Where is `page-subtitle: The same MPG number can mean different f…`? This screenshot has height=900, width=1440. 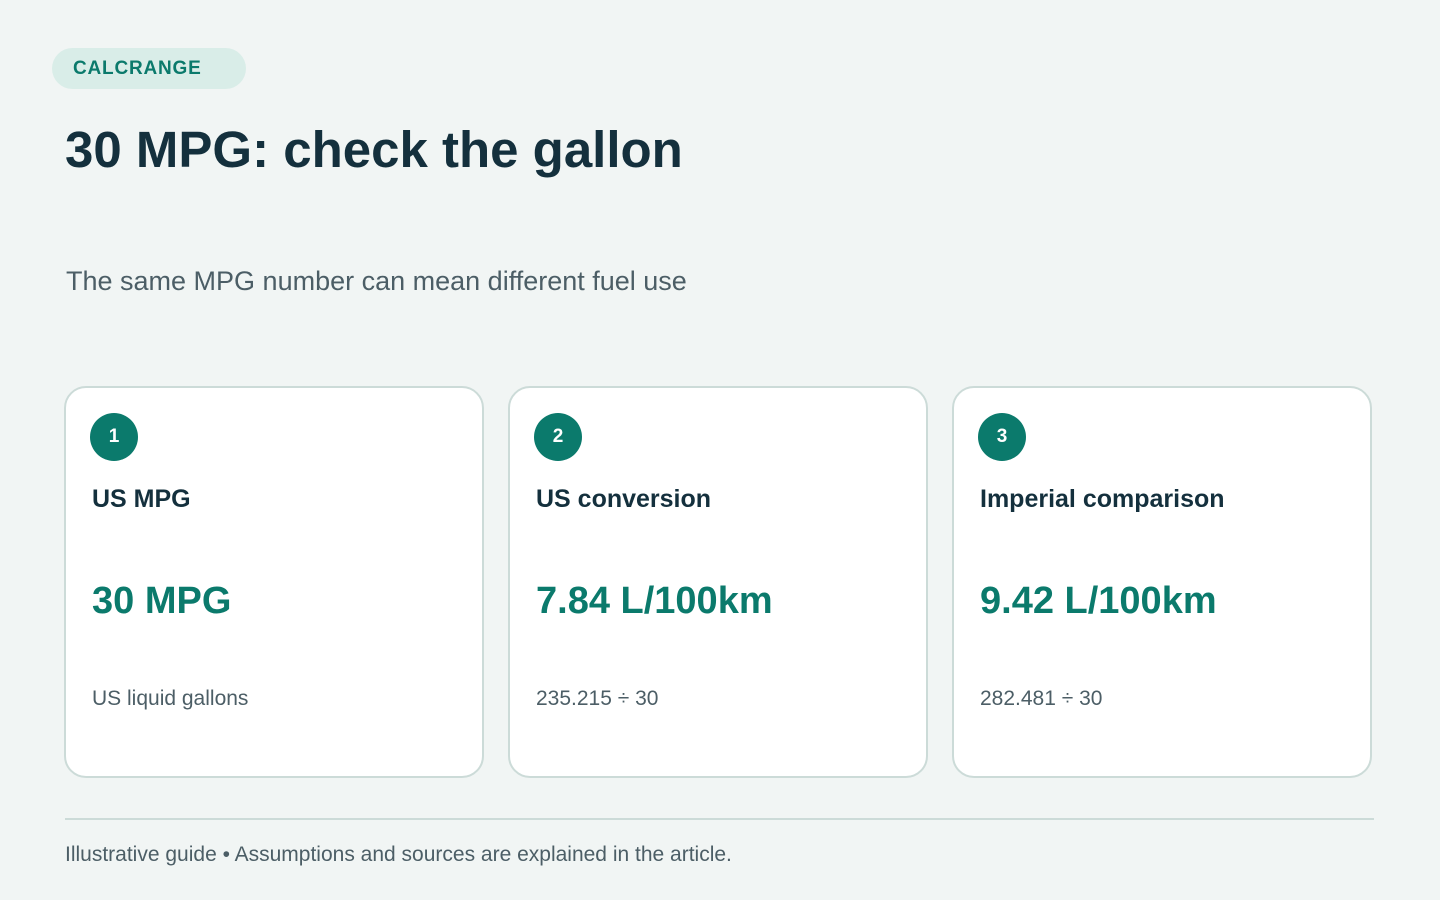
page-subtitle: The same MPG number can mean different f… is located at coordinates (376, 281).